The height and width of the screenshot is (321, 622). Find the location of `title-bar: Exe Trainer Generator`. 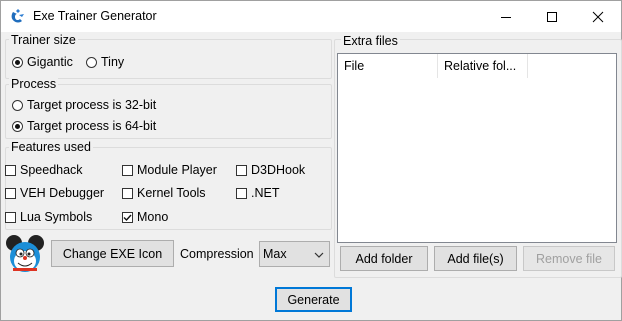

title-bar: Exe Trainer Generator is located at coordinates (311, 16).